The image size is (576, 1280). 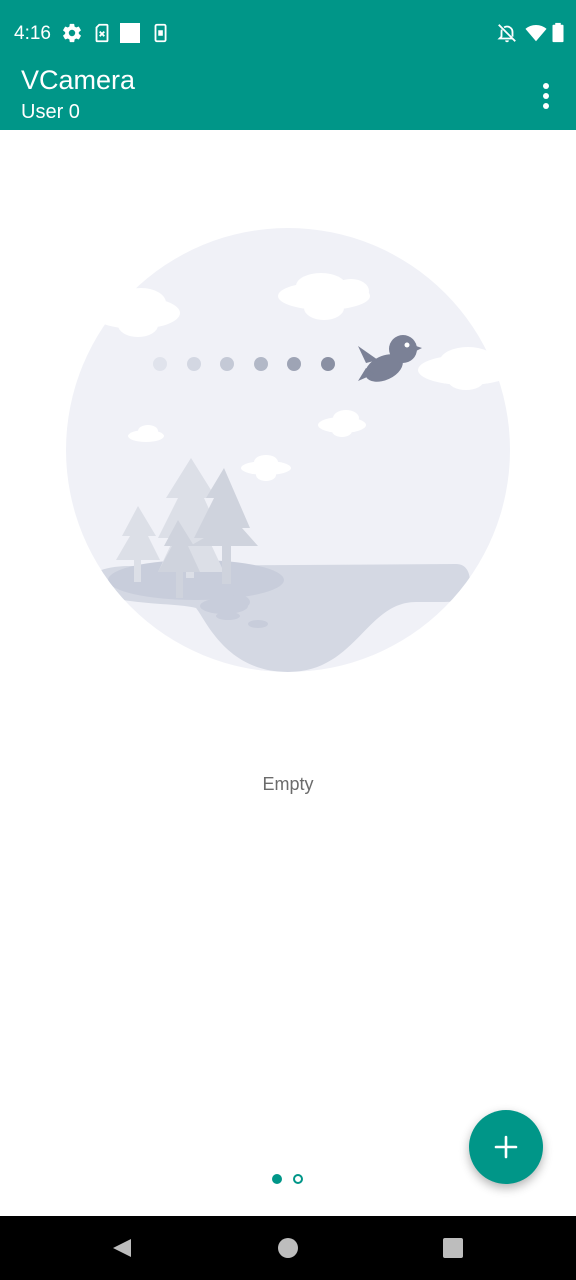 I want to click on navigation-bar, so click(x=288, y=1248).